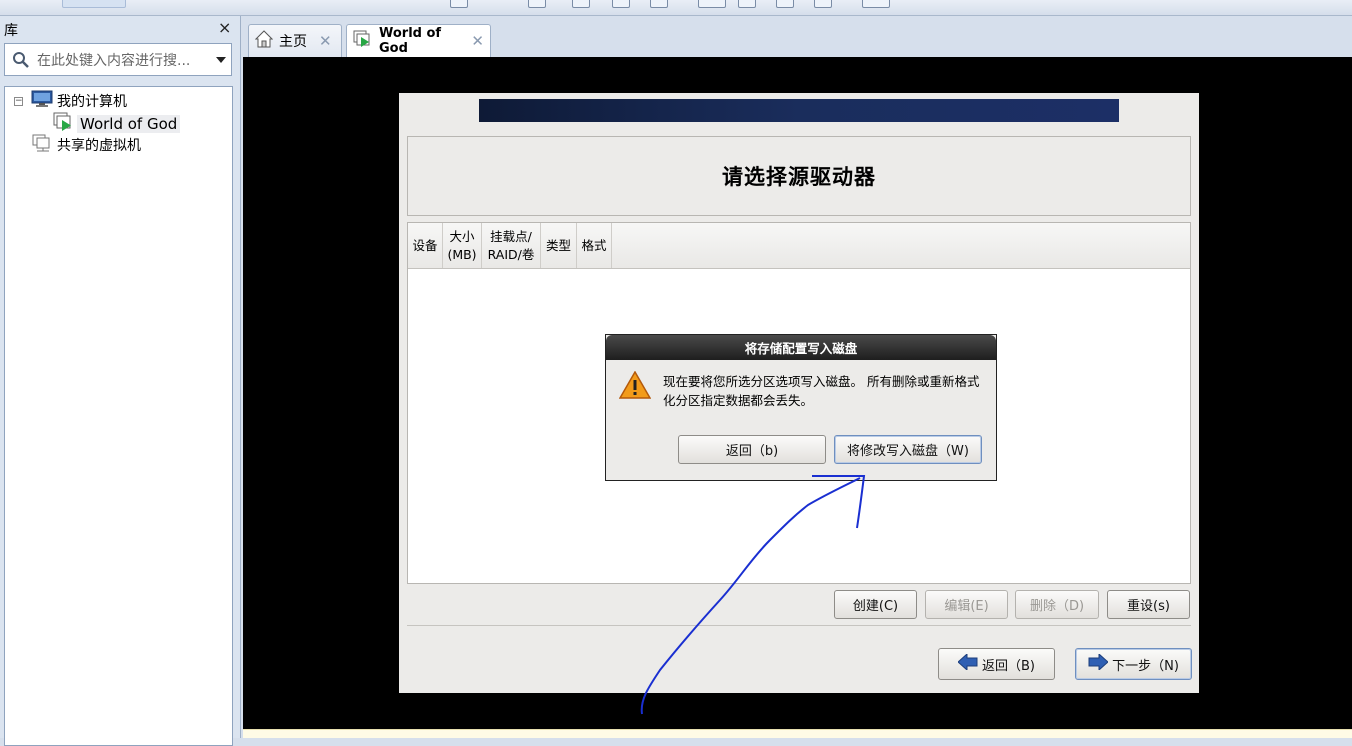  I want to click on back-button: 返回（B), so click(996, 664).